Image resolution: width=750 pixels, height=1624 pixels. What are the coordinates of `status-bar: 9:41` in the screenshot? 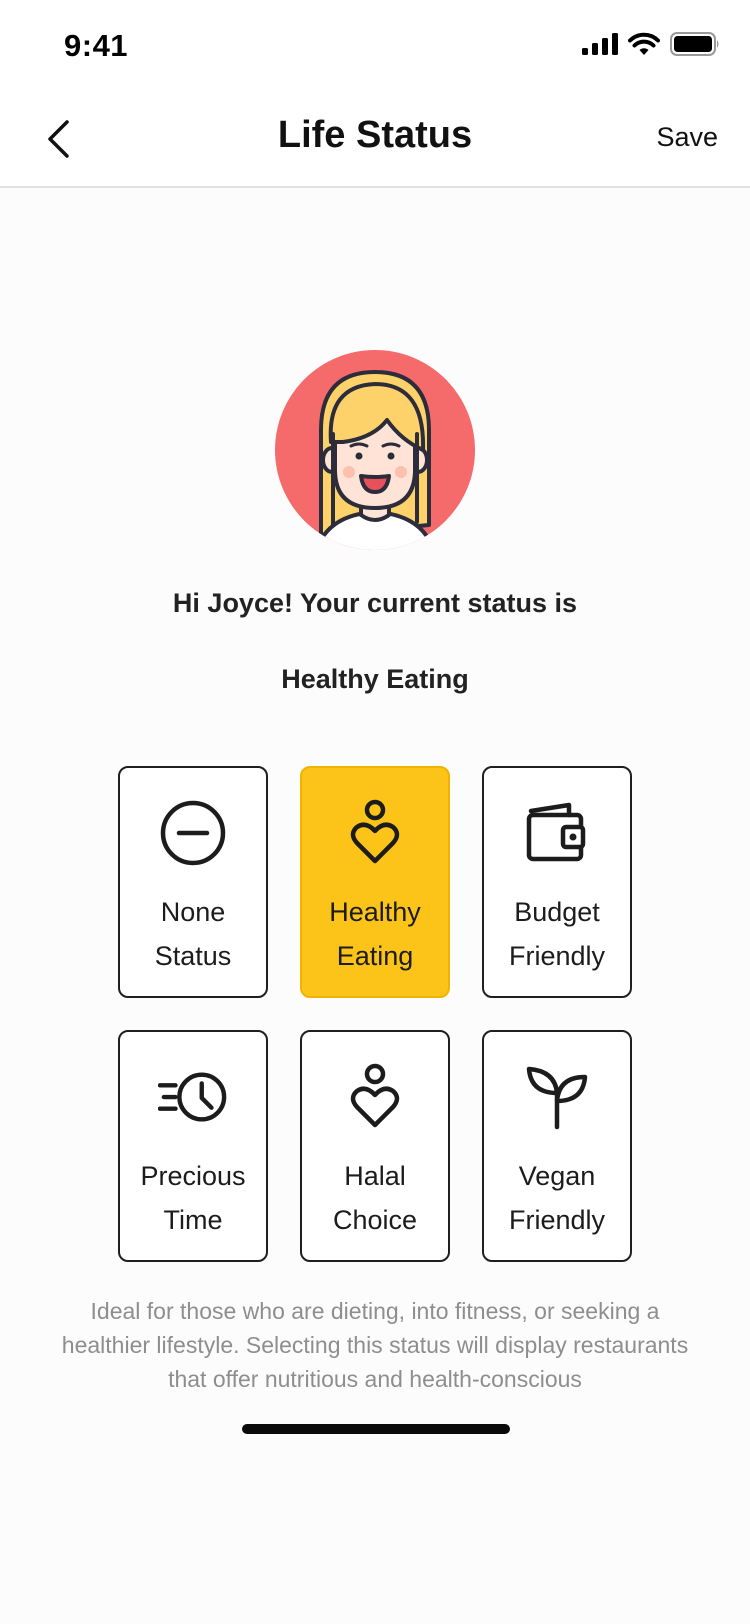 It's located at (375, 45).